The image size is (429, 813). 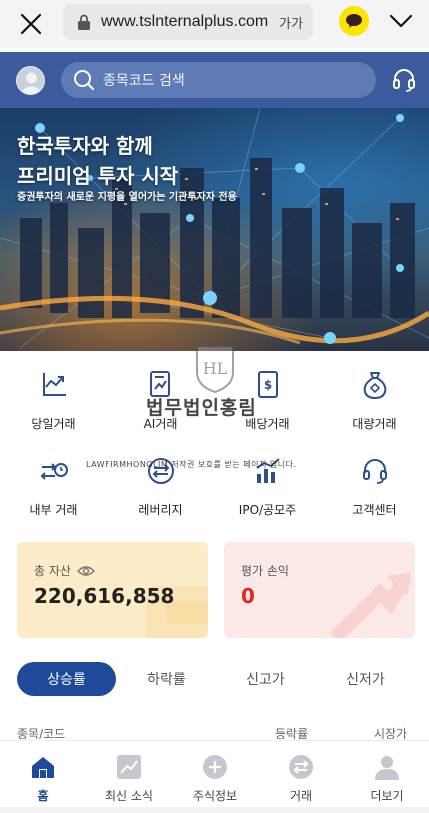 What do you see at coordinates (97, 161) in the screenshot?
I see `banner-title: 한국투자와 함께 프리미엄 투자 시작` at bounding box center [97, 161].